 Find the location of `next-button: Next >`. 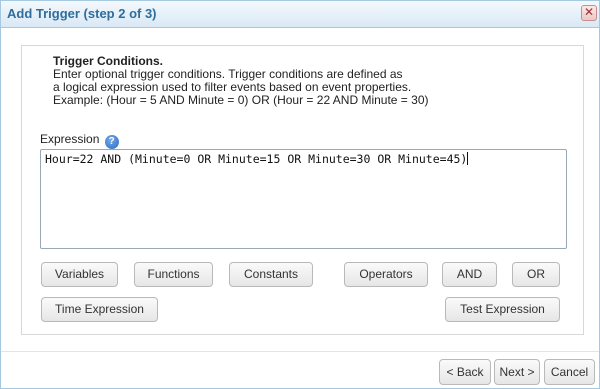

next-button: Next > is located at coordinates (517, 372).